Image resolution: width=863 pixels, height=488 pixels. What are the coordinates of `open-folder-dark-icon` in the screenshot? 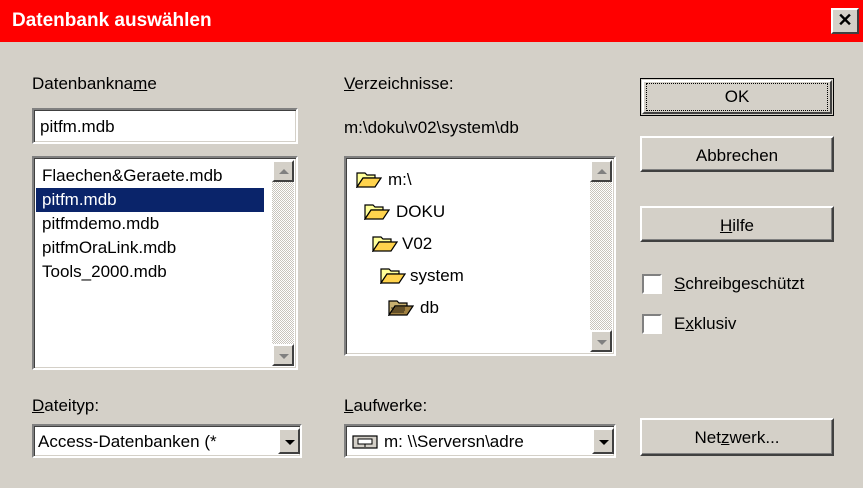 It's located at (401, 308).